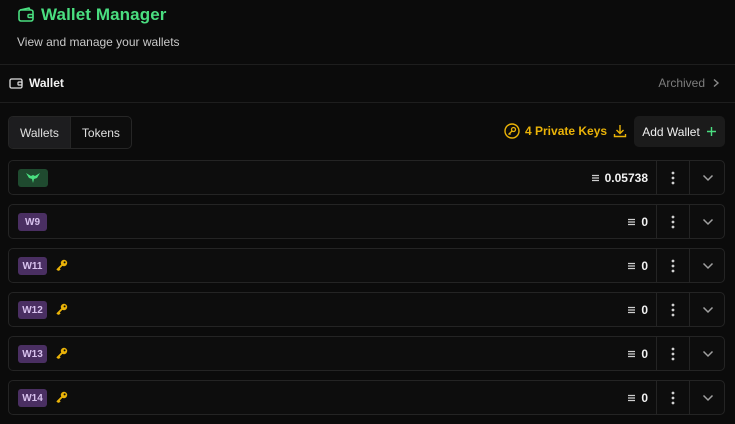 The height and width of the screenshot is (424, 735). I want to click on wallet-section-bar: Wallet Archived, so click(367, 83).